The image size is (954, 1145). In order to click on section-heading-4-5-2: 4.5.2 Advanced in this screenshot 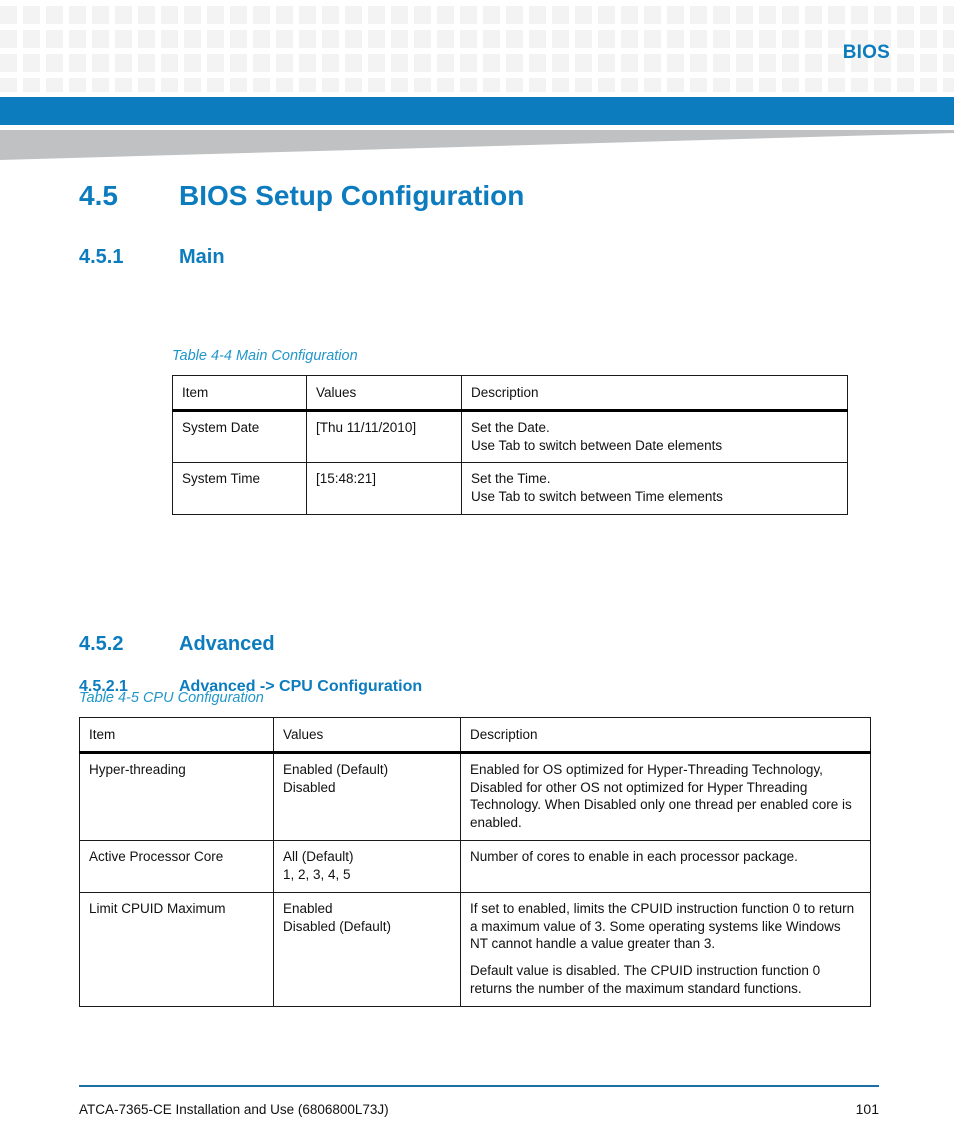, I will do `click(477, 644)`.